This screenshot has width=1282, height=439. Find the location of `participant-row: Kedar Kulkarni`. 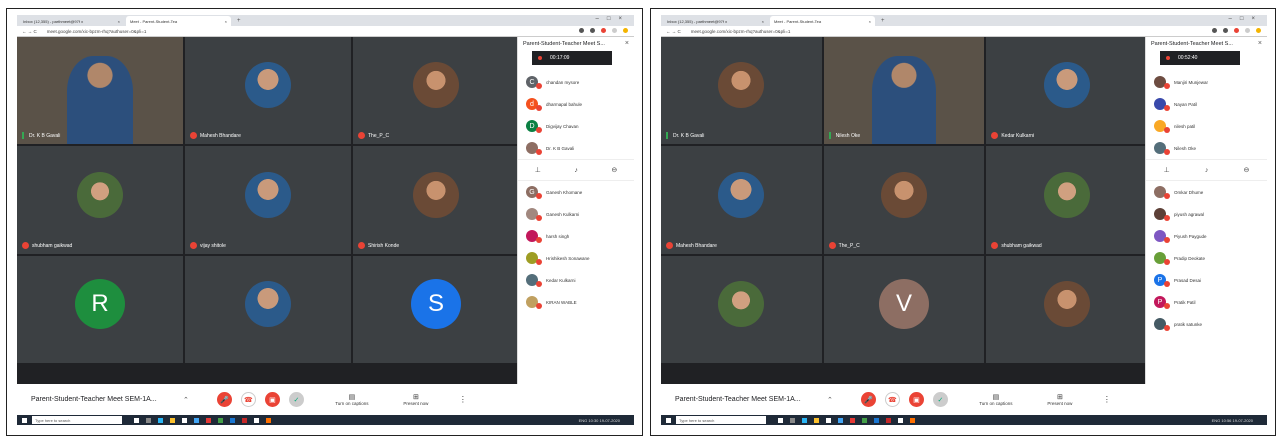

participant-row: Kedar Kulkarni is located at coordinates (576, 280).